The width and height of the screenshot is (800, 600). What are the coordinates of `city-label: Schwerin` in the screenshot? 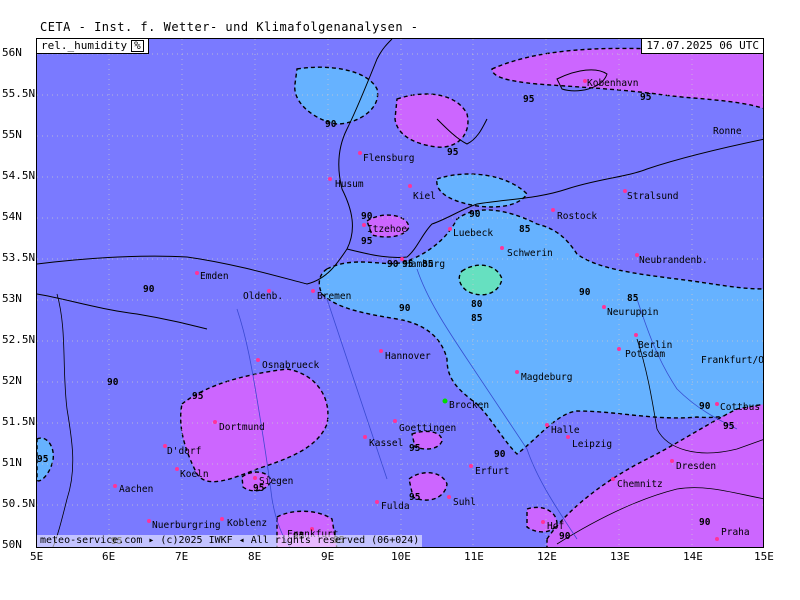 It's located at (530, 253).